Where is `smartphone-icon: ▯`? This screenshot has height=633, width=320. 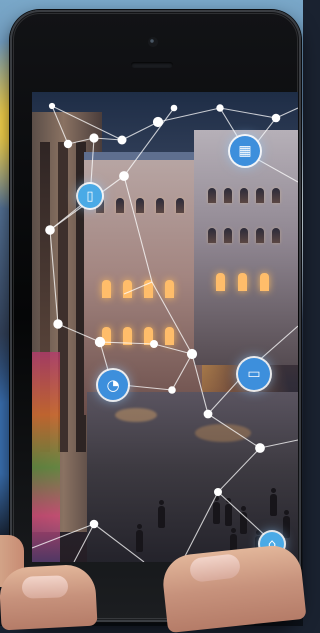
smartphone-icon: ▯ is located at coordinates (90, 196).